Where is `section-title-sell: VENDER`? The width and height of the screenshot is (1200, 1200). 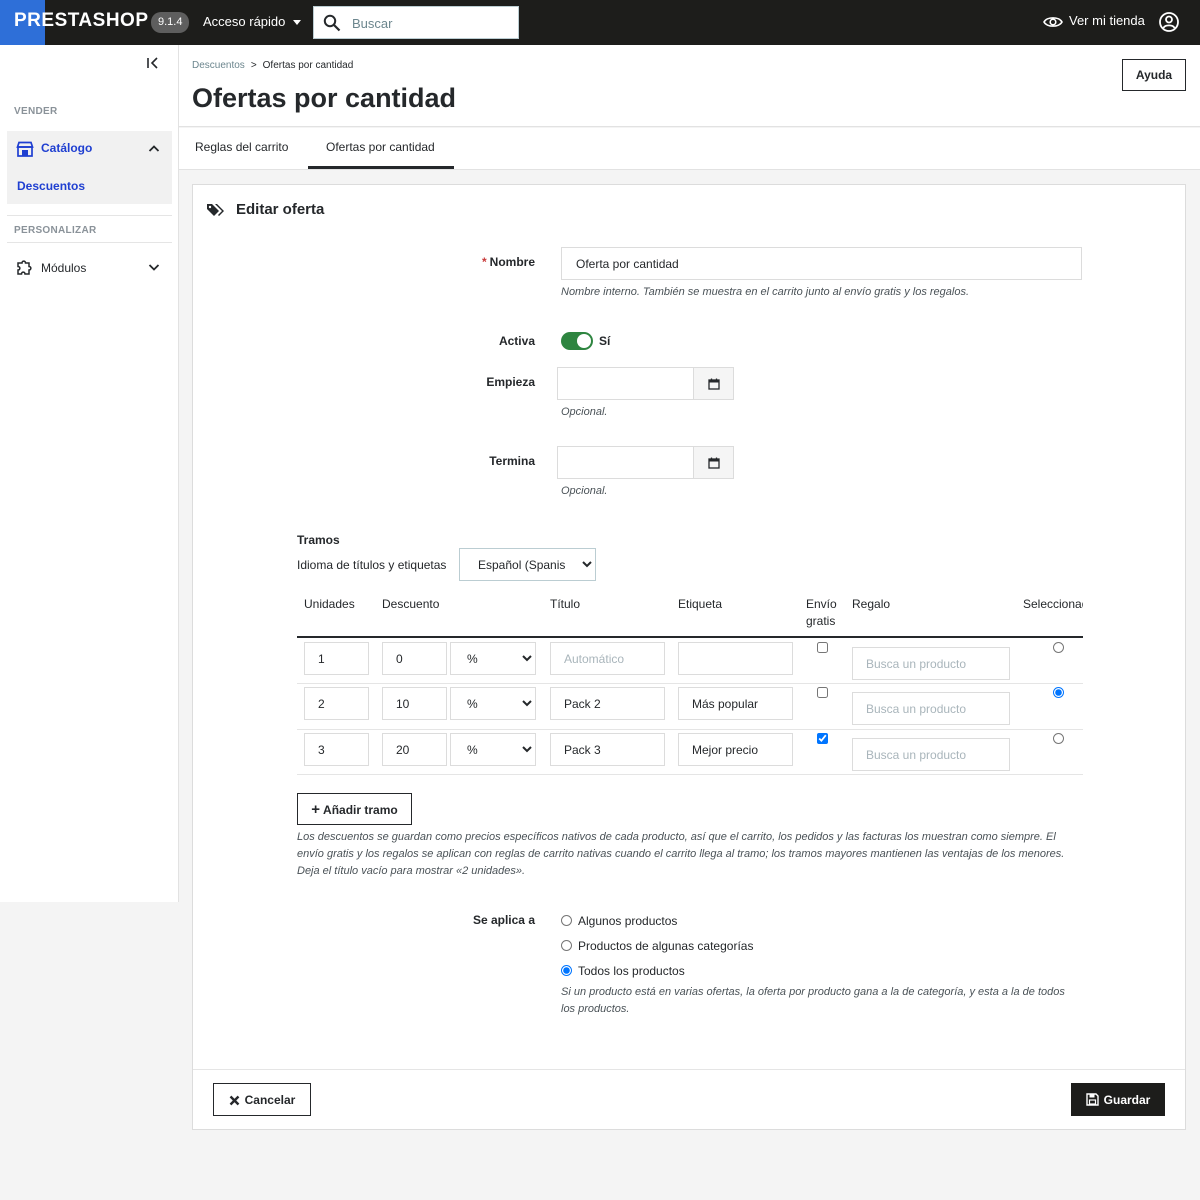 section-title-sell: VENDER is located at coordinates (36, 111).